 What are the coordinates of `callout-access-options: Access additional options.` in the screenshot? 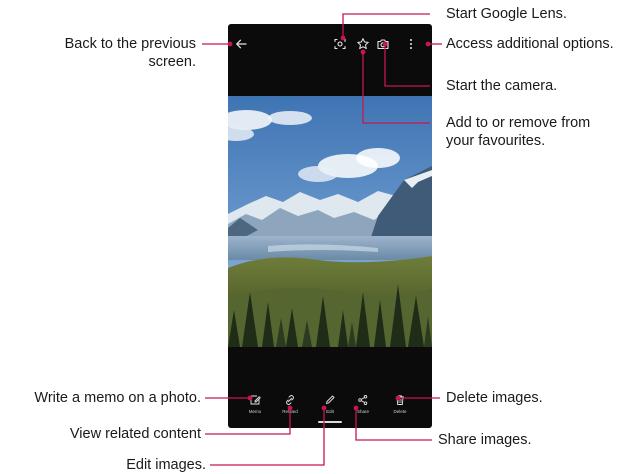 It's located at (530, 44).